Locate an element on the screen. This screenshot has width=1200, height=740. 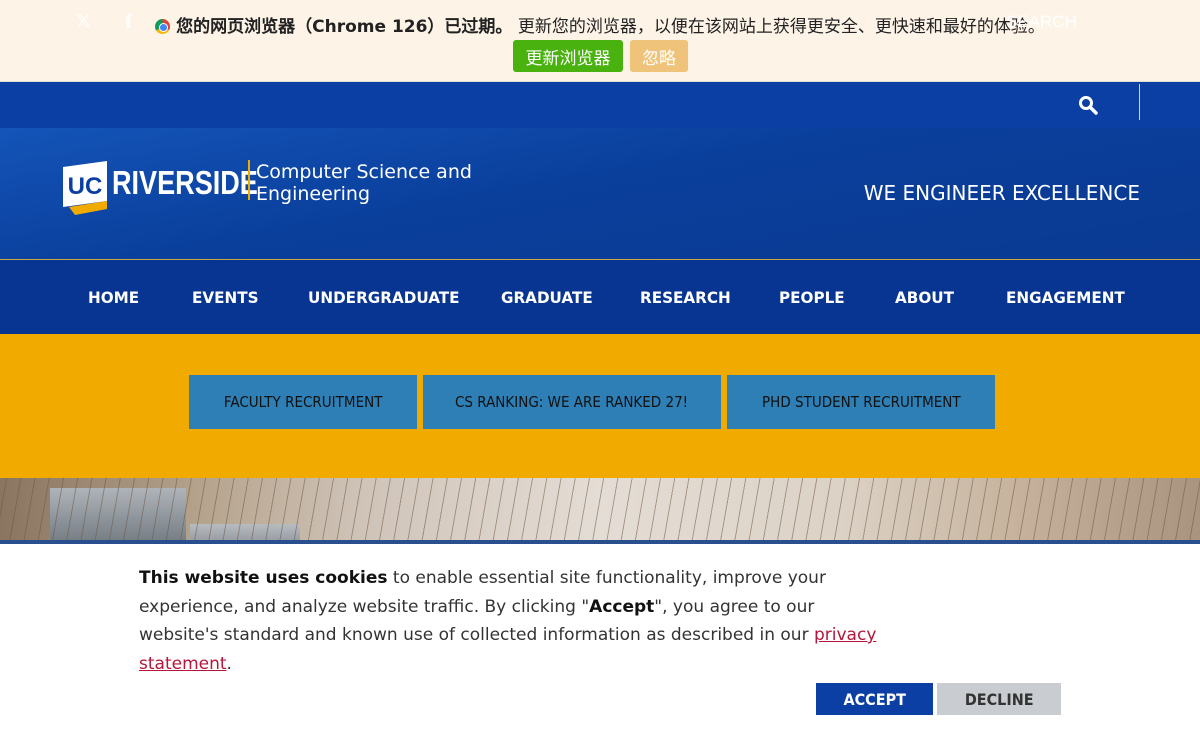
cookie-text-part3: . is located at coordinates (229, 663).